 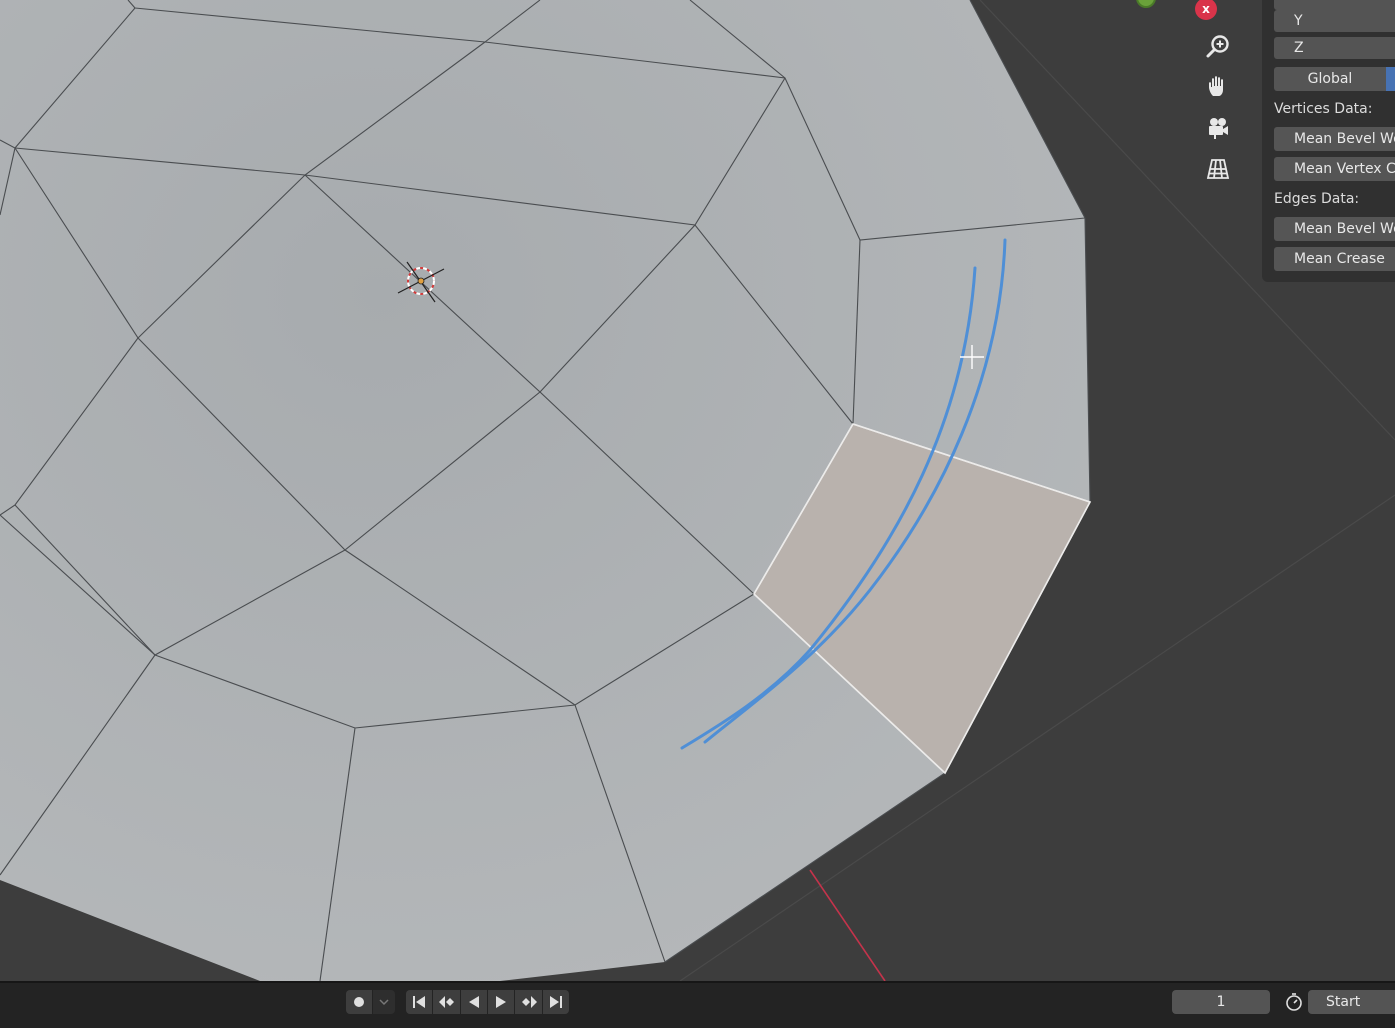 I want to click on start-frame-field: Start, so click(x=1351, y=1002).